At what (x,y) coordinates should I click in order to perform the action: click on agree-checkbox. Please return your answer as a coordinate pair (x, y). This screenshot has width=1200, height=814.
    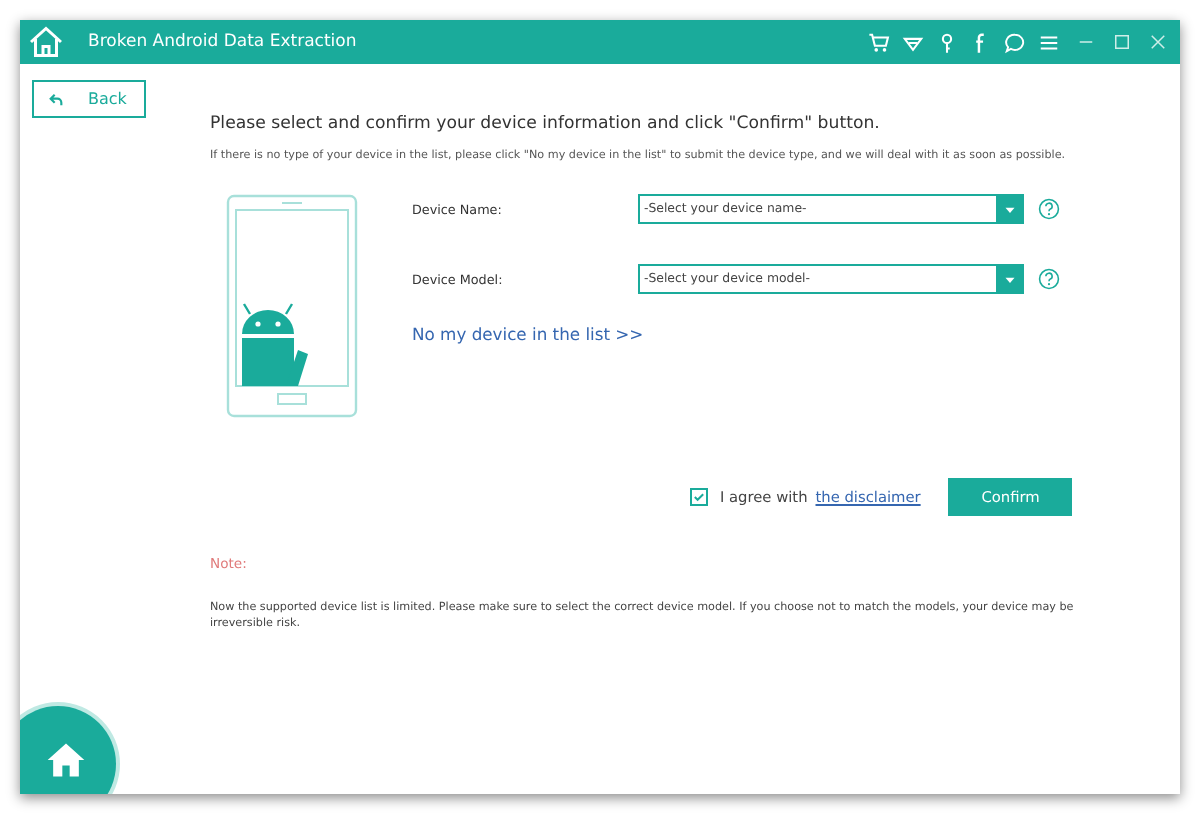
    Looking at the image, I should click on (699, 496).